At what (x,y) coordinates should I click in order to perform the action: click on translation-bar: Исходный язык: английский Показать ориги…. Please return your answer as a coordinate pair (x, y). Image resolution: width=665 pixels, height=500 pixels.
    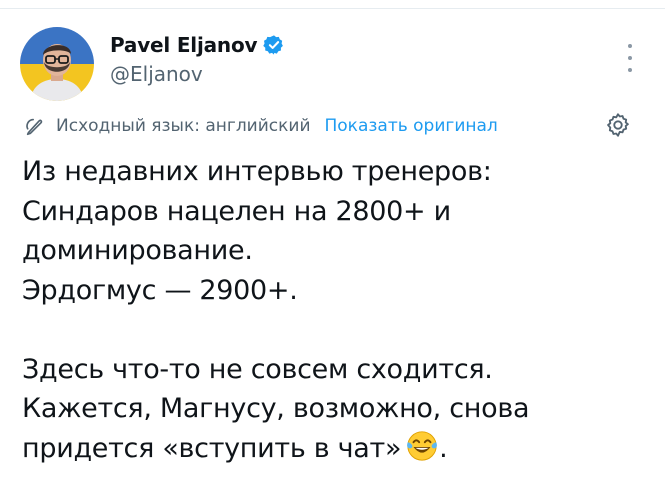
    Looking at the image, I should click on (261, 126).